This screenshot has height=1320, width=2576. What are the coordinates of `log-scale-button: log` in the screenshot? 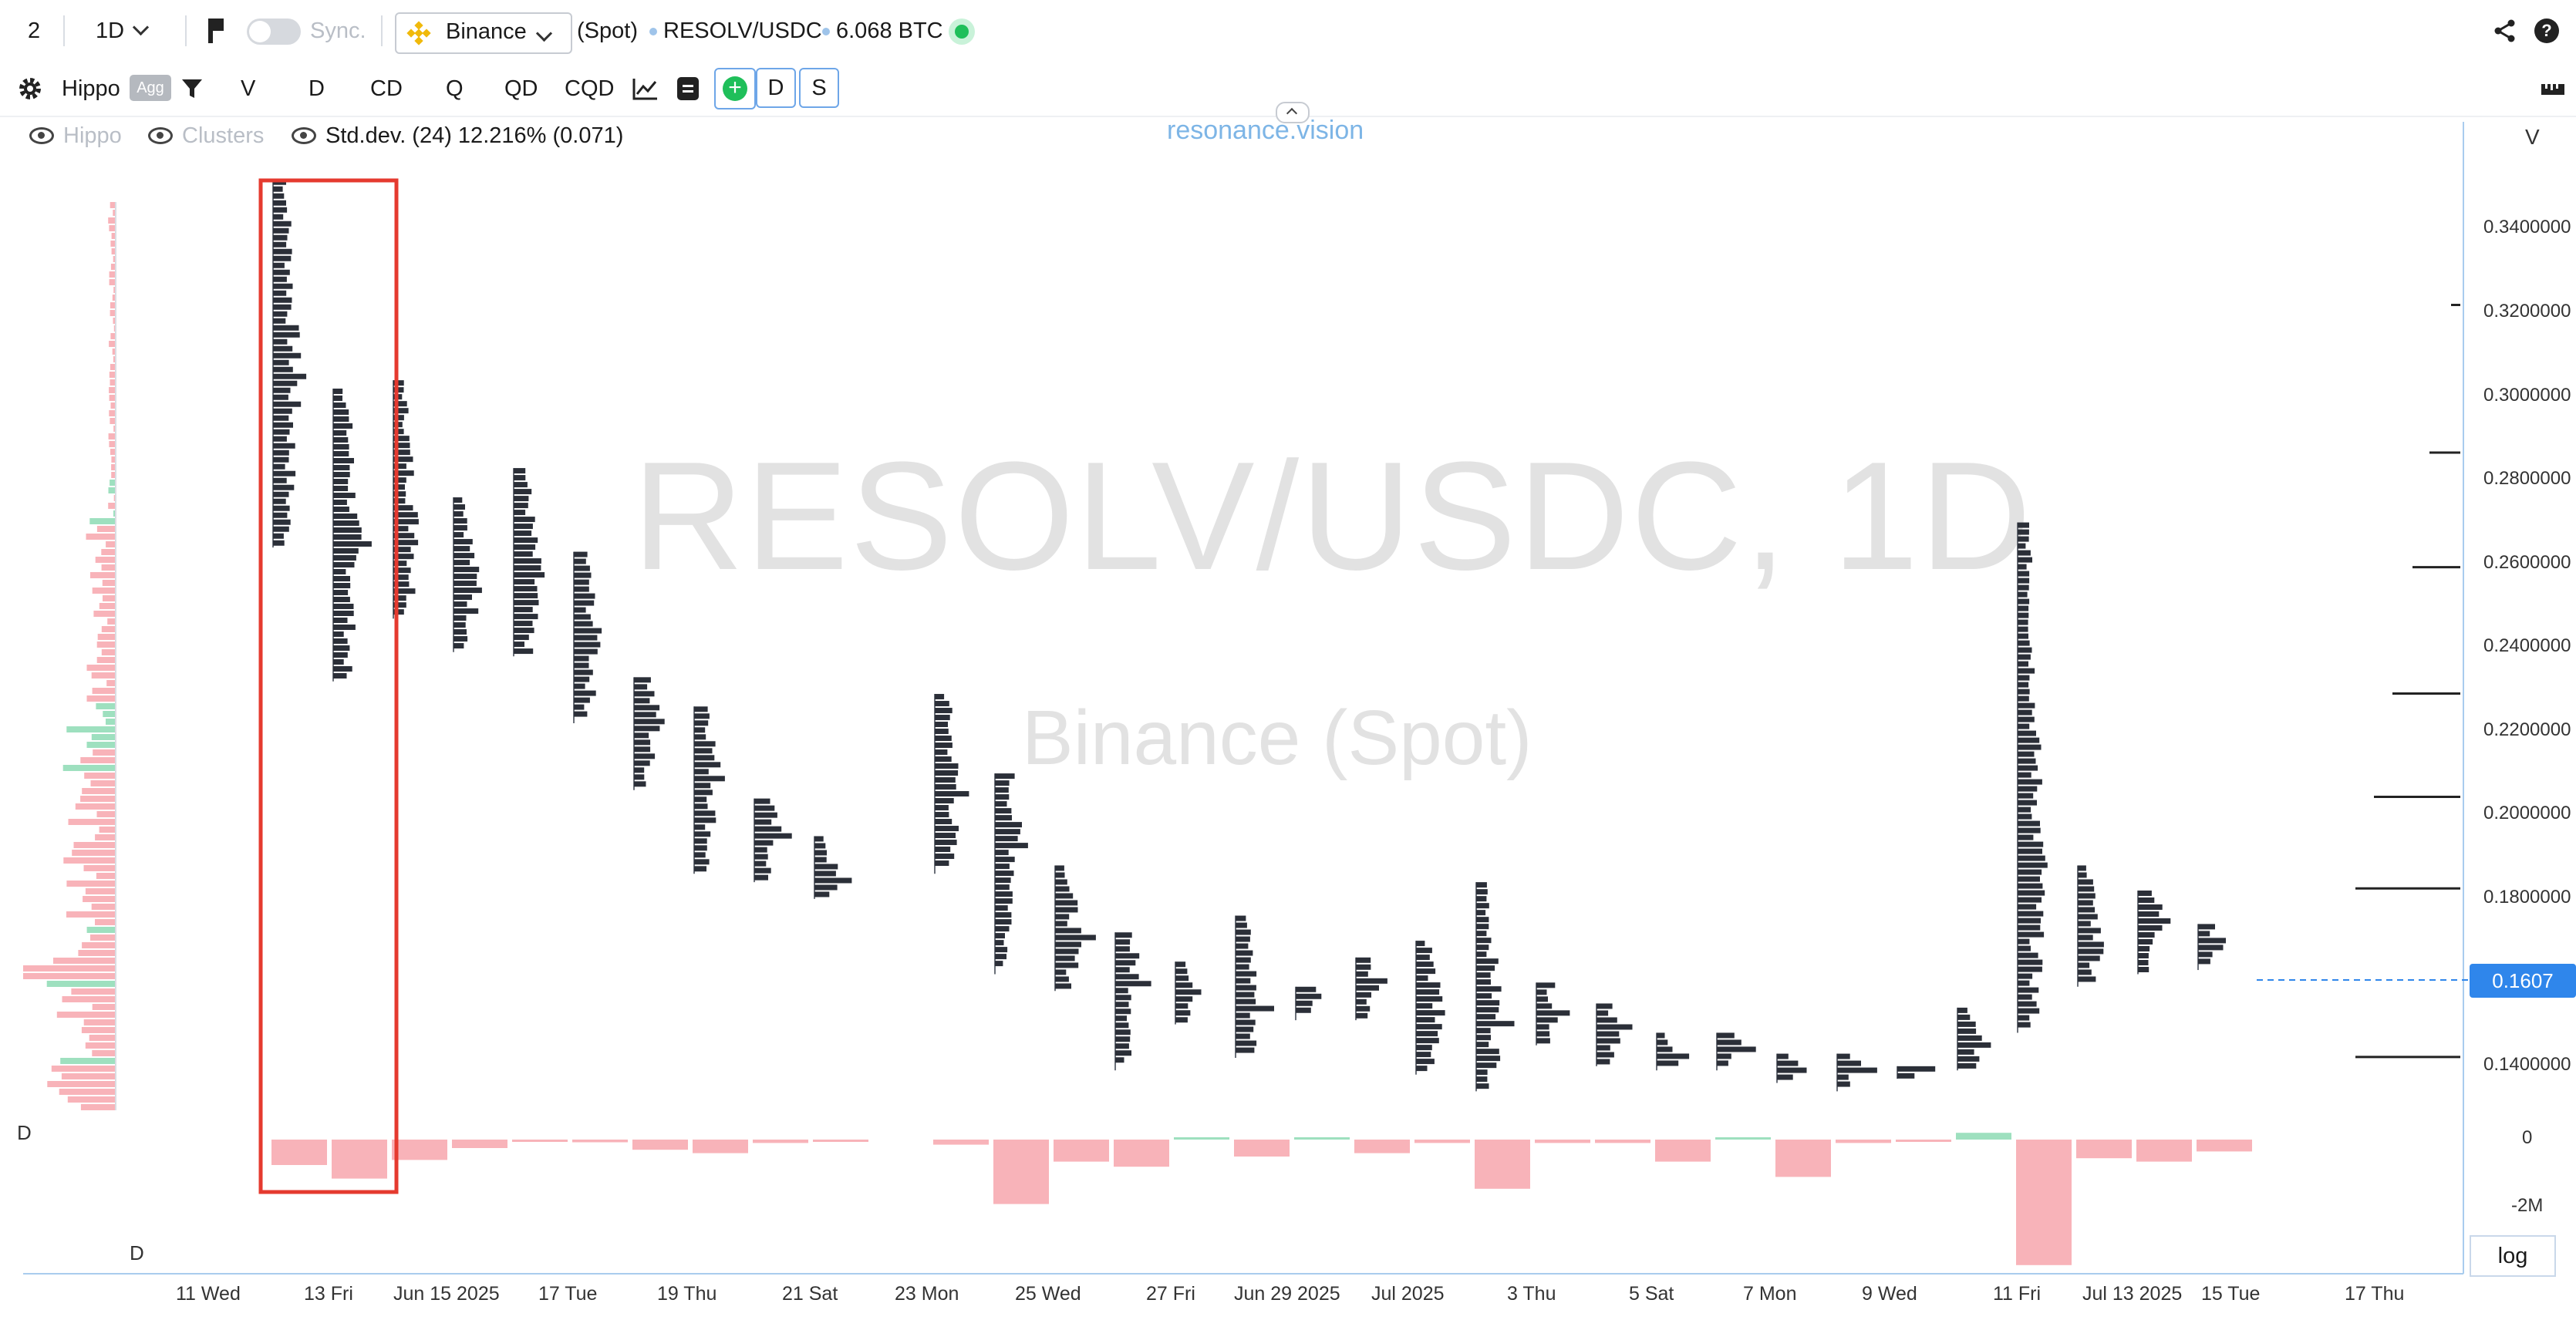 It's located at (2513, 1256).